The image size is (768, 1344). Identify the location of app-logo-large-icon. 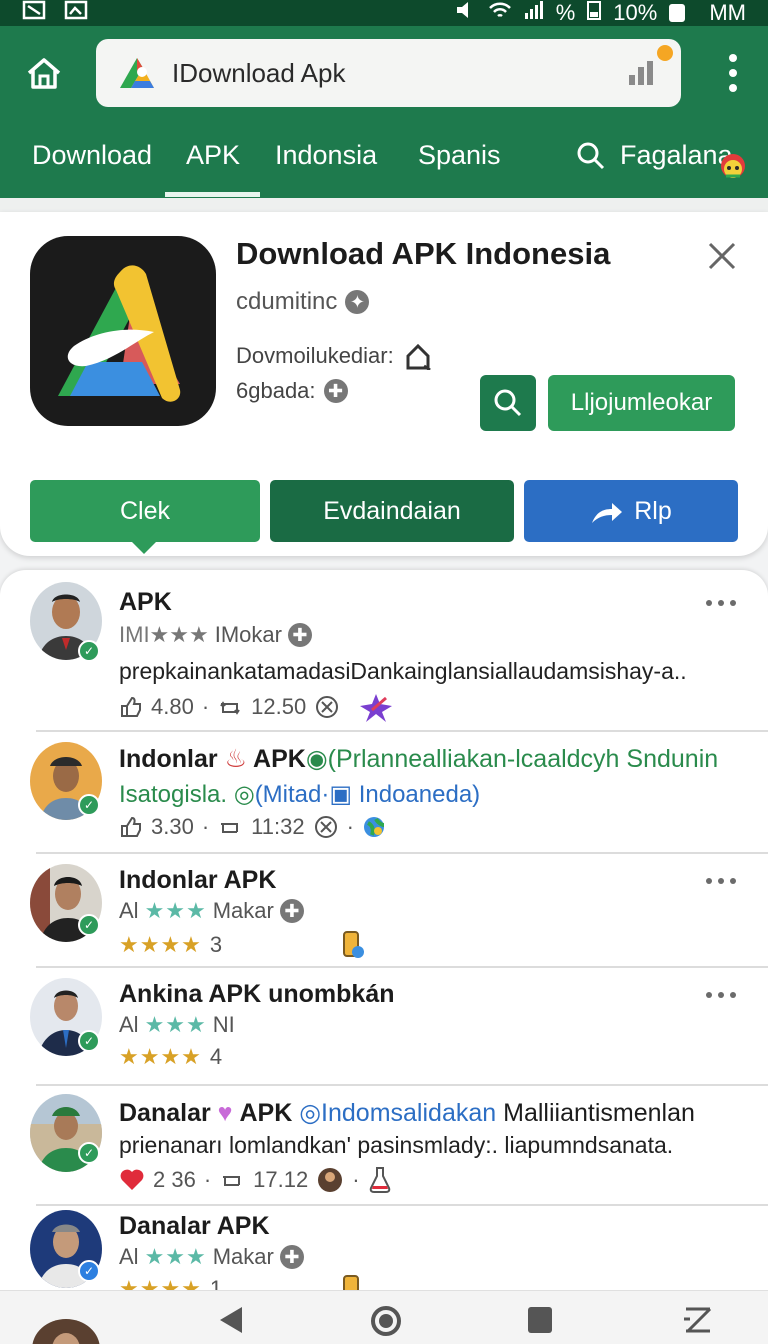
(119, 333).